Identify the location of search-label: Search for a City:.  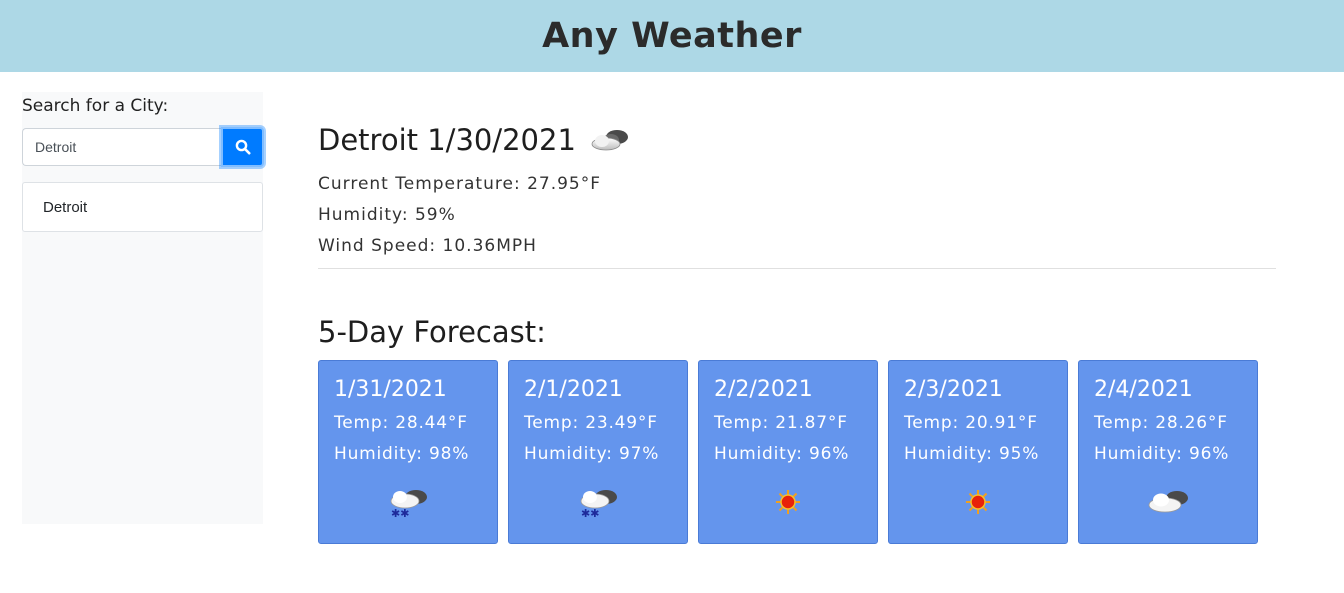
(95, 106).